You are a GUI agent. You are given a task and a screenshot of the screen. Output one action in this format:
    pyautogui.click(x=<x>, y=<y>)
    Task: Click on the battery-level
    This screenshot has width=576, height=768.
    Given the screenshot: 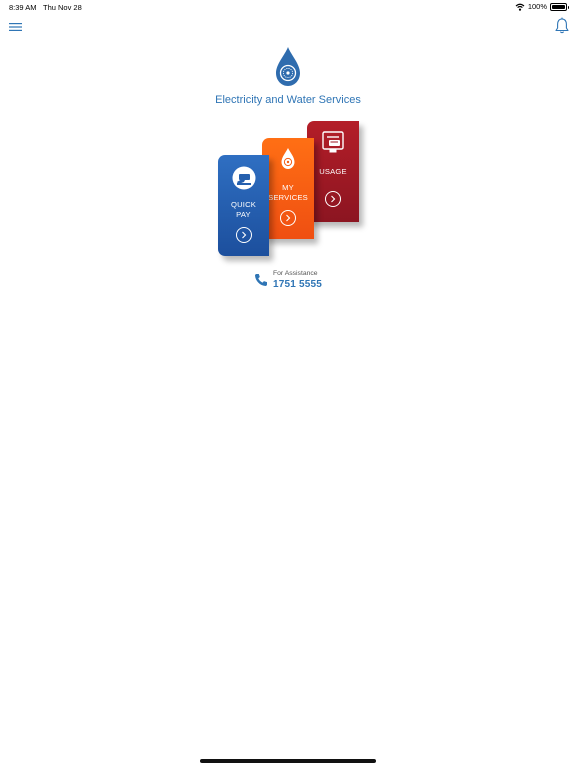 What is the action you would take?
    pyautogui.click(x=558, y=6)
    